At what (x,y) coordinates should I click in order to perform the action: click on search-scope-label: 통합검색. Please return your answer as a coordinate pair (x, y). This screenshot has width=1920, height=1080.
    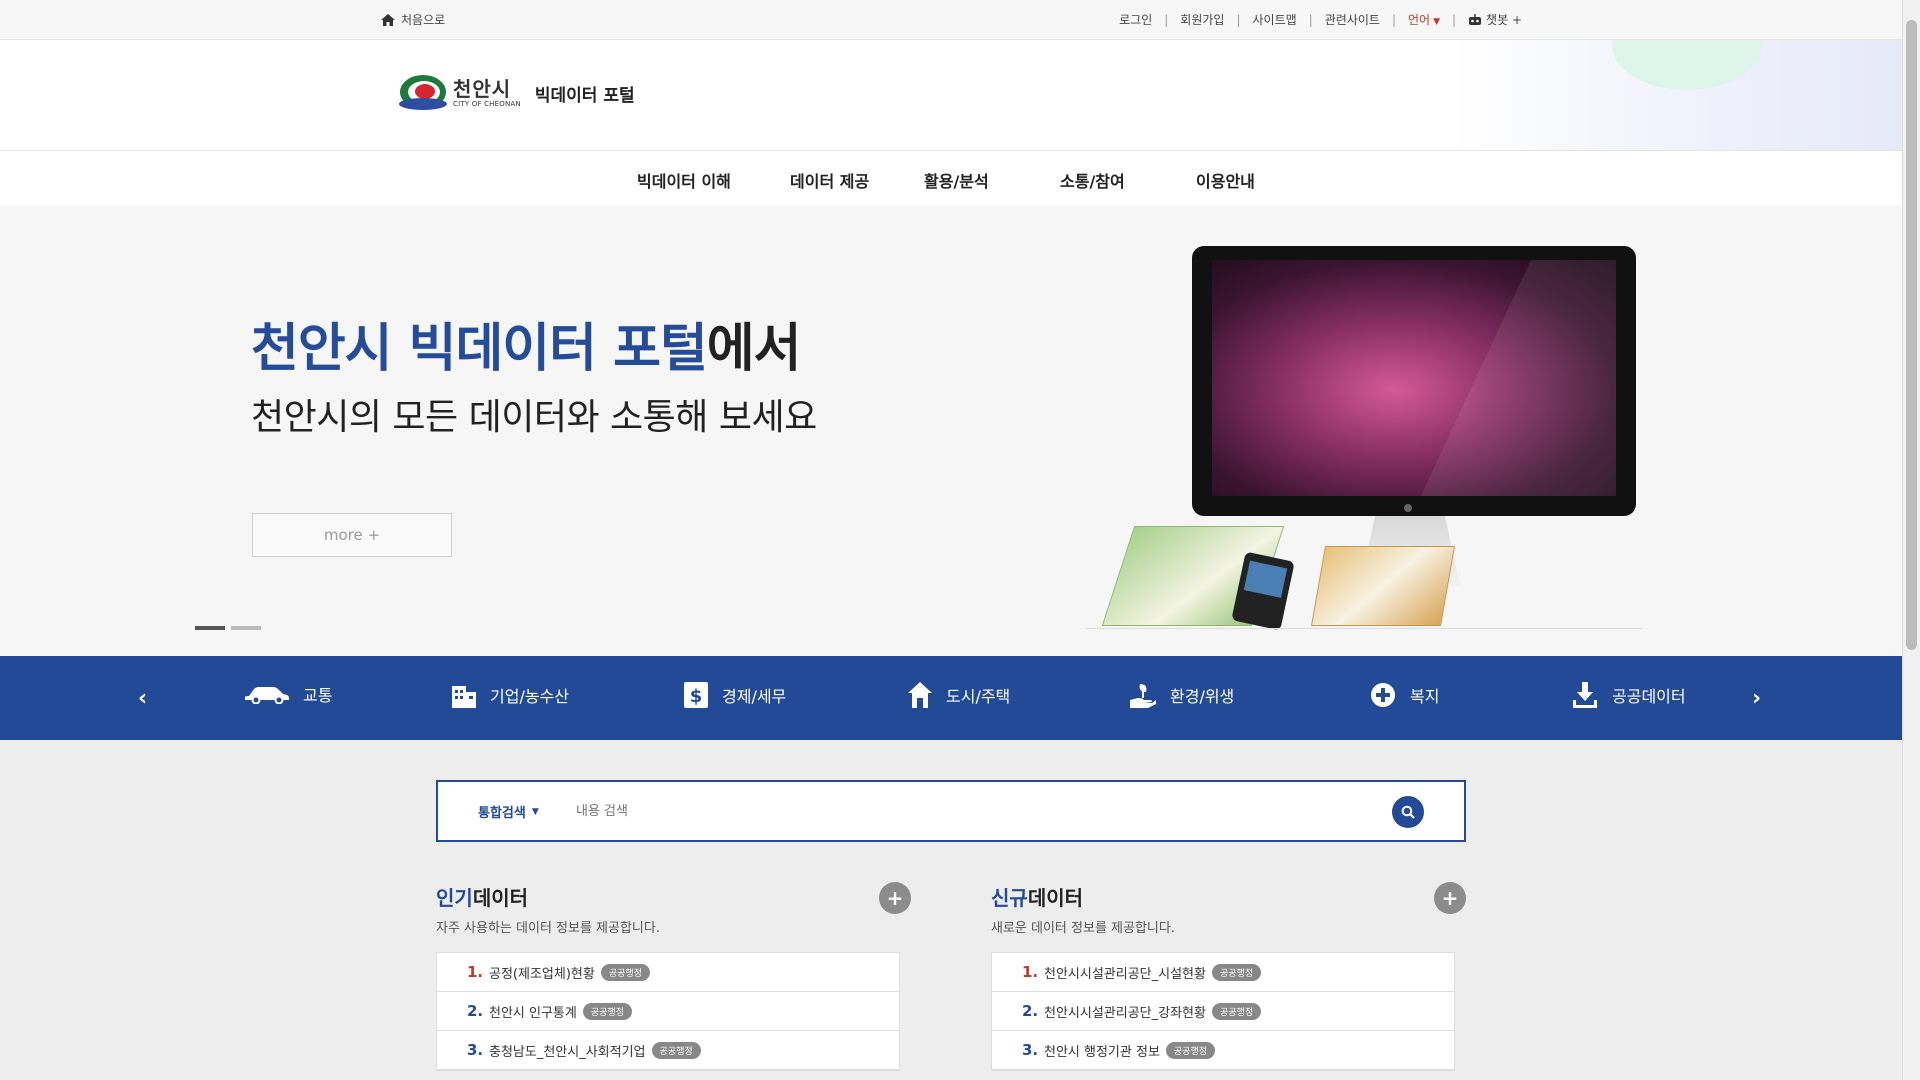
    Looking at the image, I should click on (502, 813).